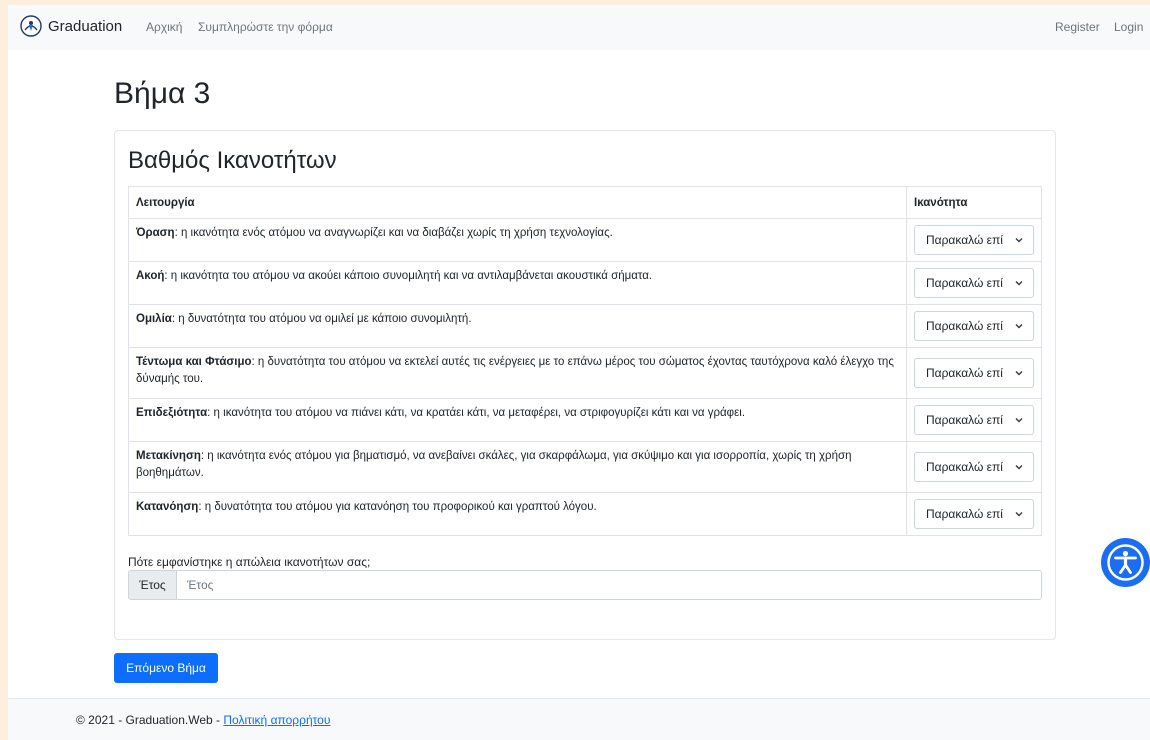  I want to click on ability-select-vision: Παρακαλώ επί, so click(974, 240).